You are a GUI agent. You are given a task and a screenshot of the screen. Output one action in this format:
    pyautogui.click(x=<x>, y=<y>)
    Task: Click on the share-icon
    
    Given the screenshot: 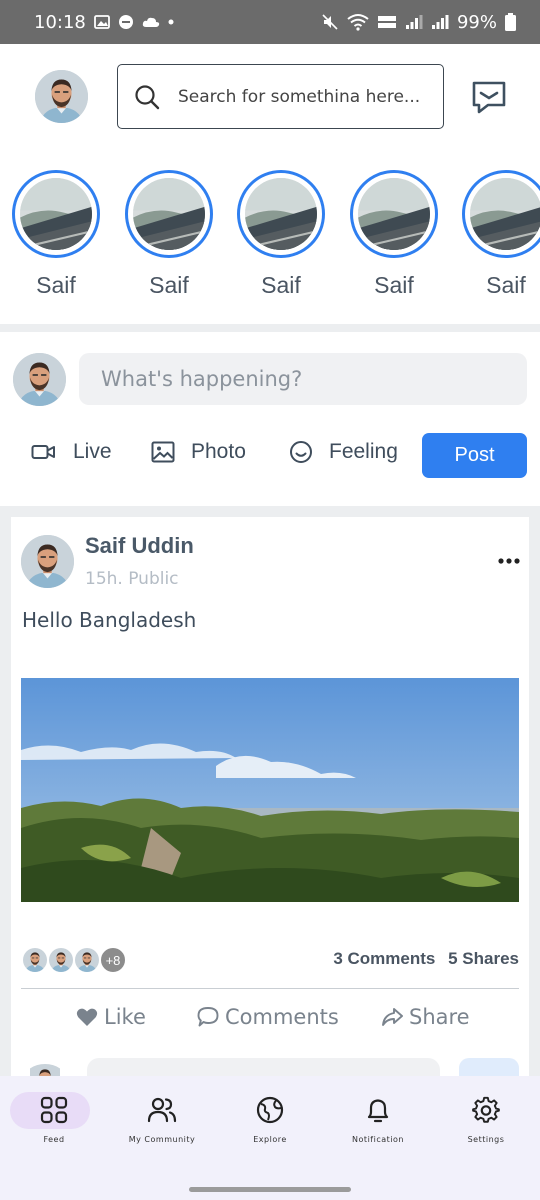 What is the action you would take?
    pyautogui.click(x=392, y=1017)
    